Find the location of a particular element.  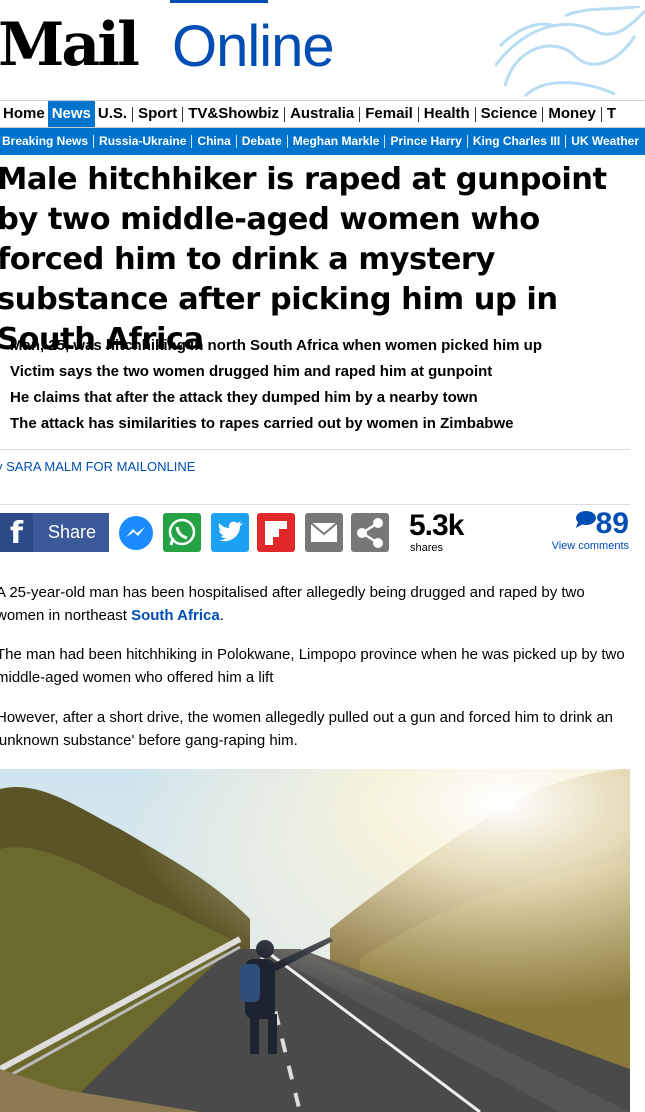

nav-item-australia: Australia is located at coordinates (322, 114).